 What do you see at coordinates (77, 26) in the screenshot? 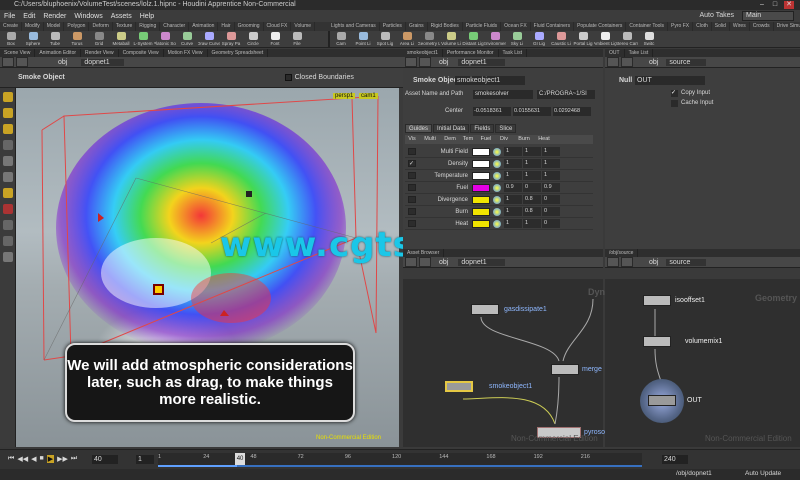
I see `shelf-tab-polygon: Polygon` at bounding box center [77, 26].